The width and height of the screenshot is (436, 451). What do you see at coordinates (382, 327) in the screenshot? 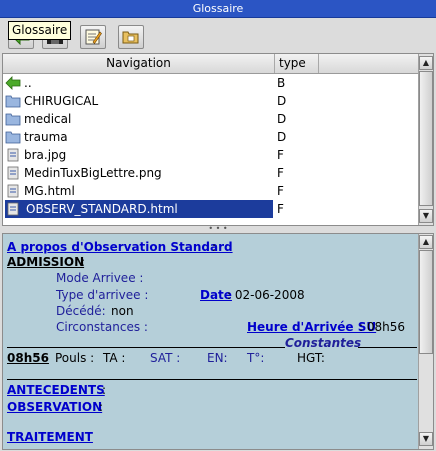
I see `heure-arrivee-value: : 08h56` at bounding box center [382, 327].